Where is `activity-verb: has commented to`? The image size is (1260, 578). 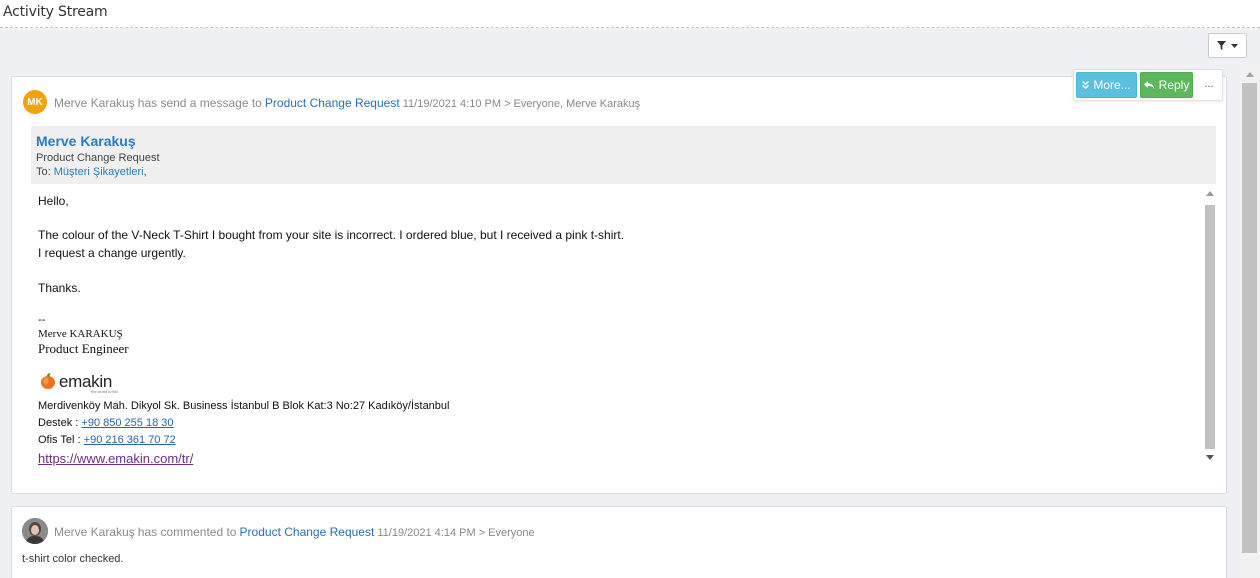 activity-verb: has commented to is located at coordinates (187, 532).